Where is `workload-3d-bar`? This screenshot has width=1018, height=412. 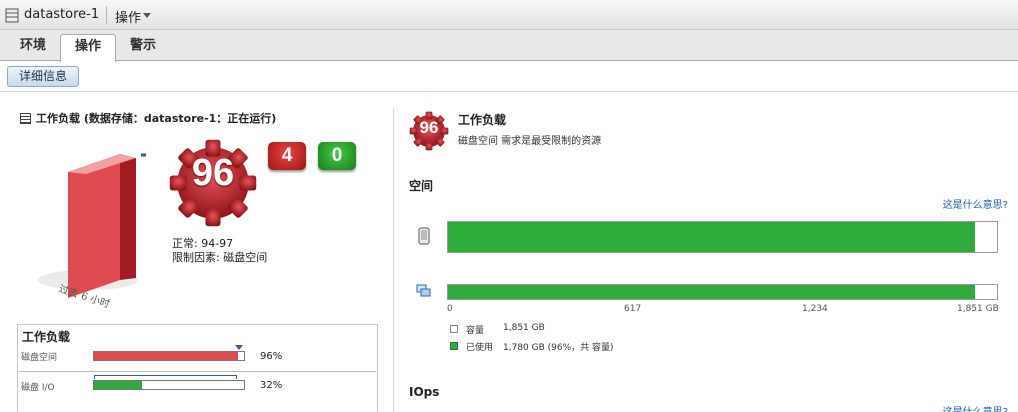 workload-3d-bar is located at coordinates (92, 225).